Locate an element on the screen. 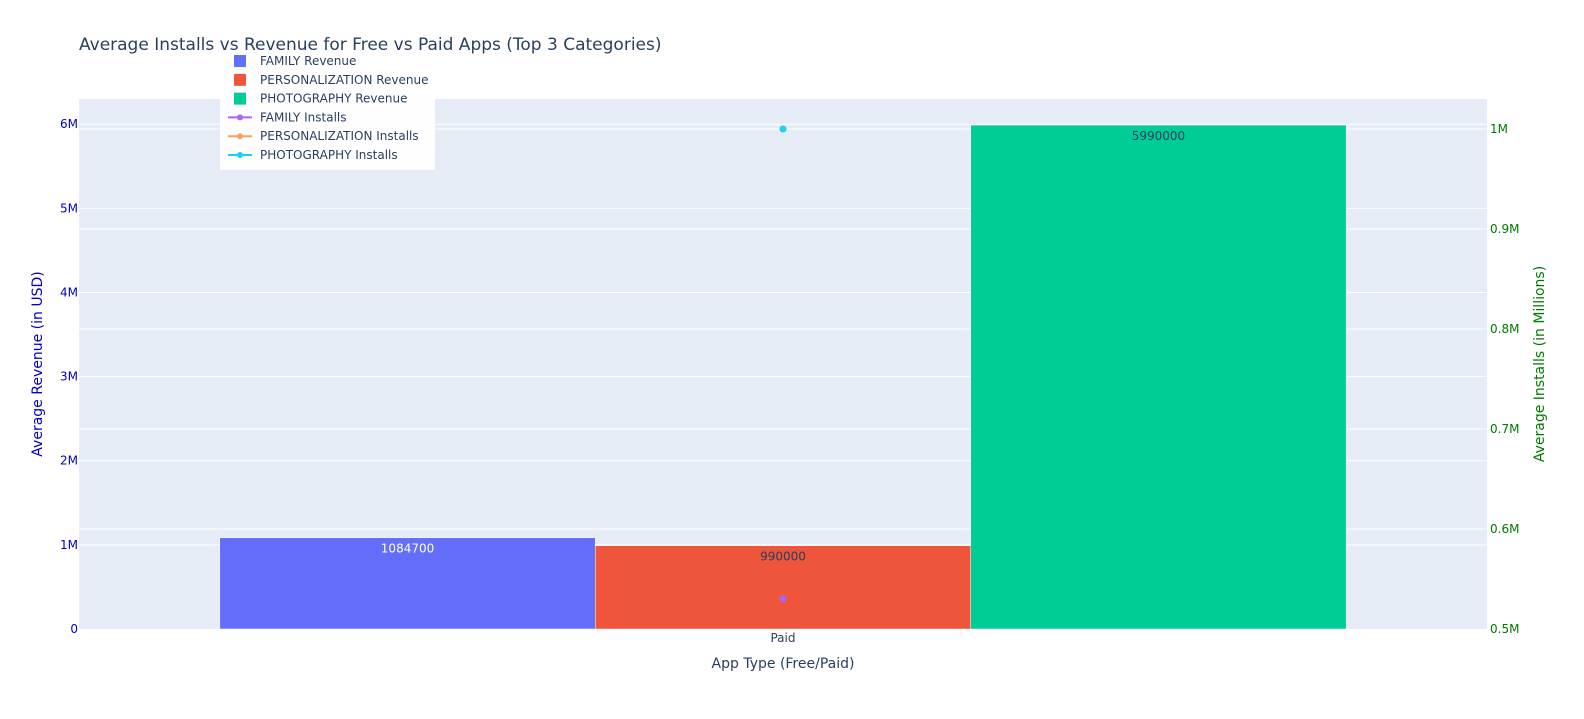 The image size is (1584, 719). legend-label: PERSONALIZATION Revenue is located at coordinates (344, 80).